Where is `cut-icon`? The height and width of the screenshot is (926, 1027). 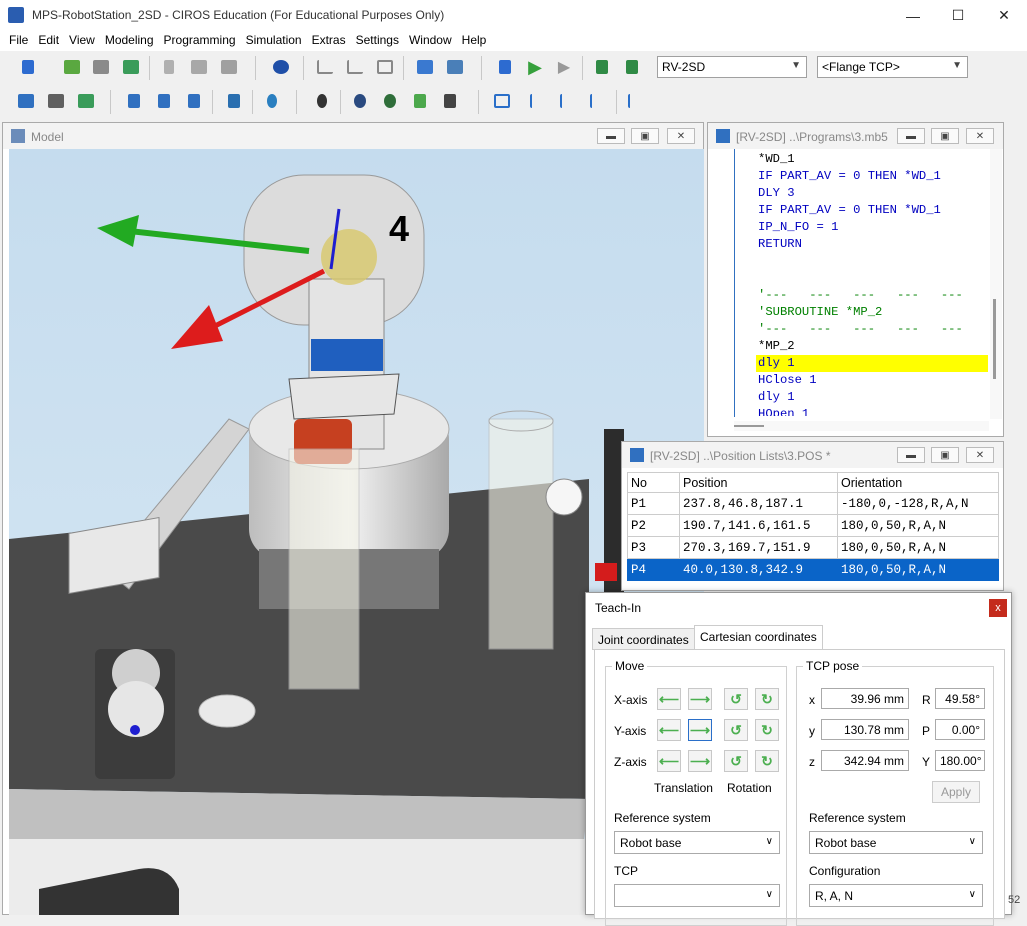 cut-icon is located at coordinates (169, 67).